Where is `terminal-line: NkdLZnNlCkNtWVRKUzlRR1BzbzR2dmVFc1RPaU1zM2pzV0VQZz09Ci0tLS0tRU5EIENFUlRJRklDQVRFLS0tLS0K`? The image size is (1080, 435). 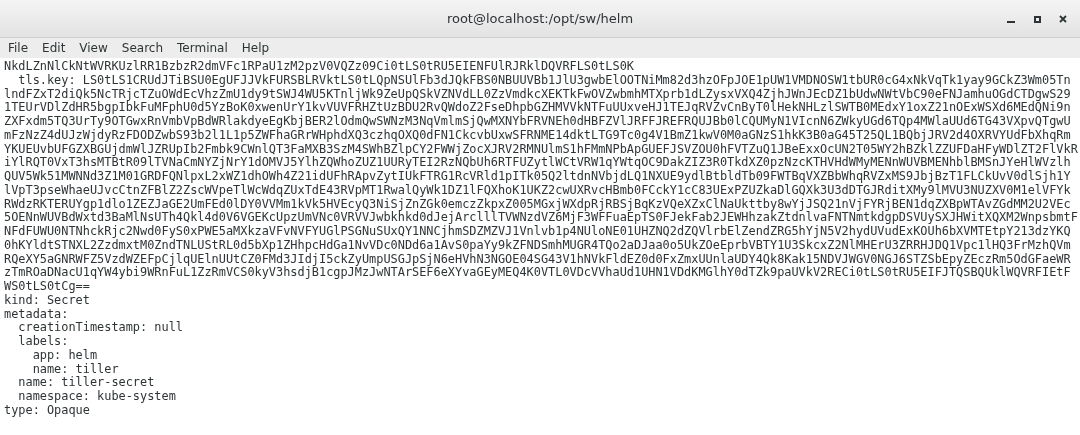
terminal-line: NkdLZnNlCkNtWVRKUzlRR1BzbzR2dmVFc1RPaU1zM2pzV0VQZz09Ci0tLS0tRU5EIENFUlRJRklDQVRFLS0tLS0K is located at coordinates (319, 67).